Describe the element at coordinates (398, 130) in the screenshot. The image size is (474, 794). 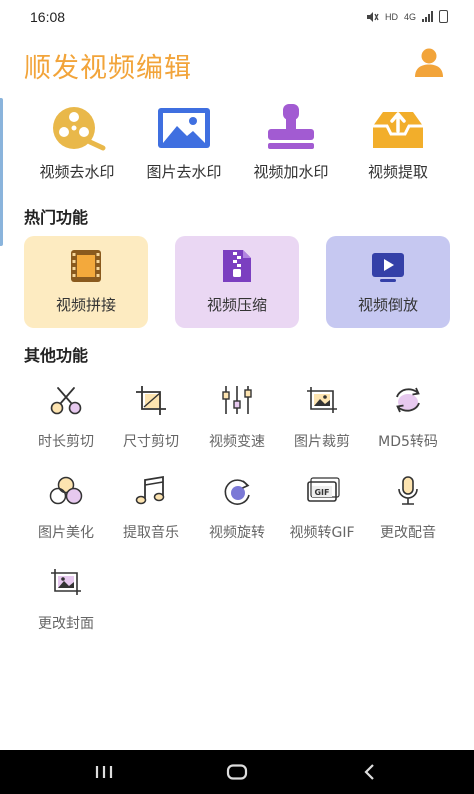
I see `upload-tray-icon` at that location.